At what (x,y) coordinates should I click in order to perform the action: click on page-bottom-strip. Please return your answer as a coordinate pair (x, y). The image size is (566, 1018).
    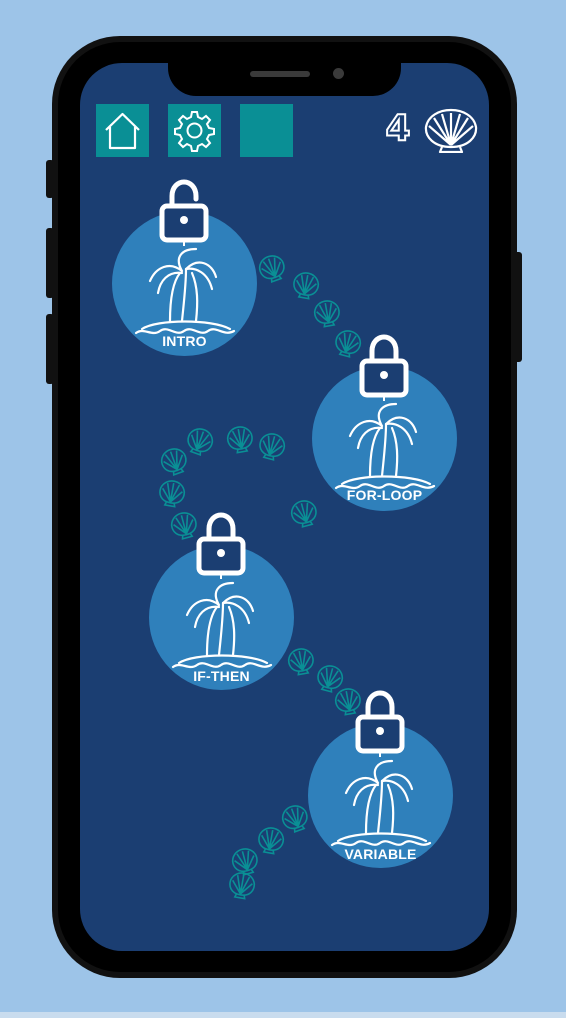
    Looking at the image, I should click on (283, 1015).